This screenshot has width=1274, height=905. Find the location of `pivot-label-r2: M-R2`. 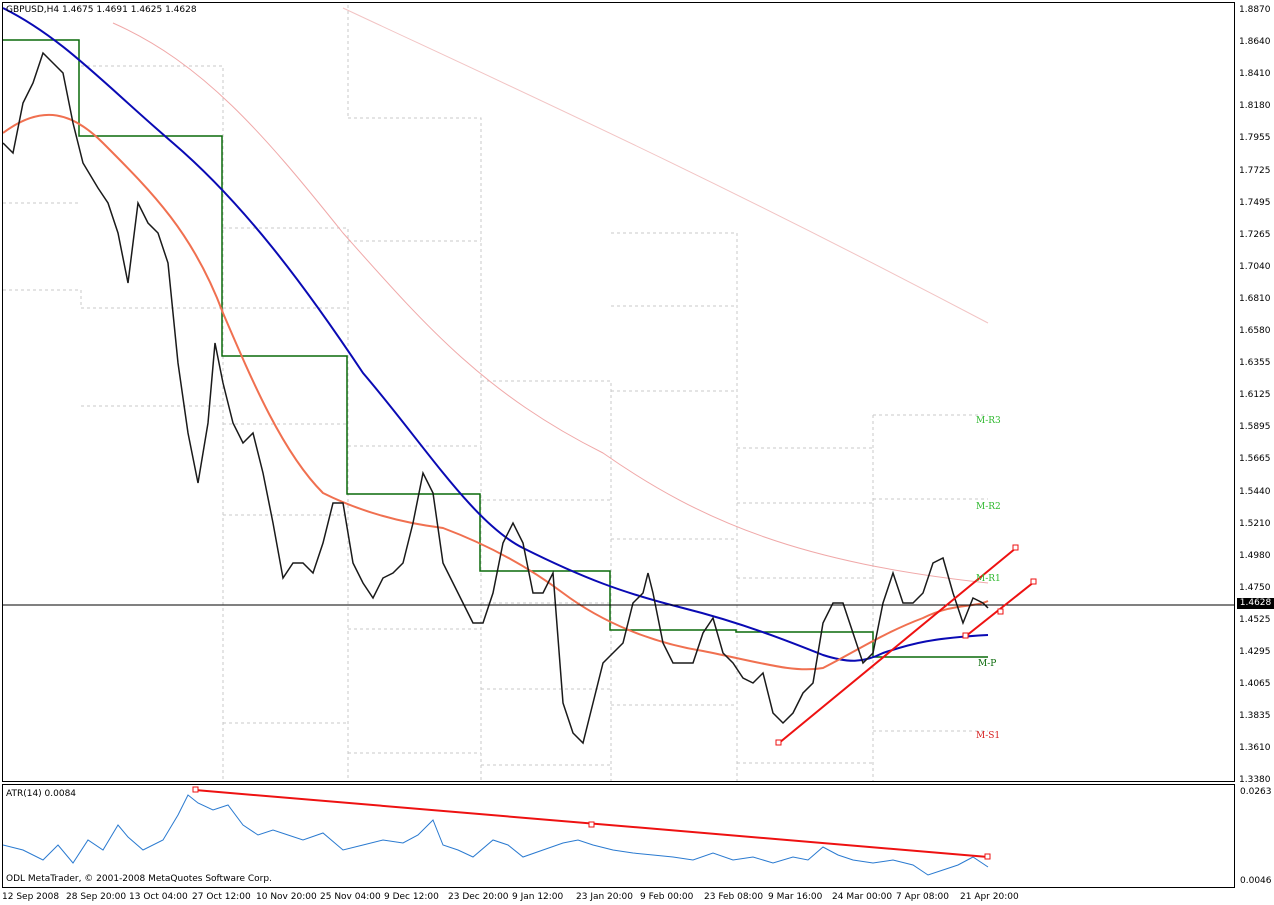

pivot-label-r2: M-R2 is located at coordinates (988, 507).